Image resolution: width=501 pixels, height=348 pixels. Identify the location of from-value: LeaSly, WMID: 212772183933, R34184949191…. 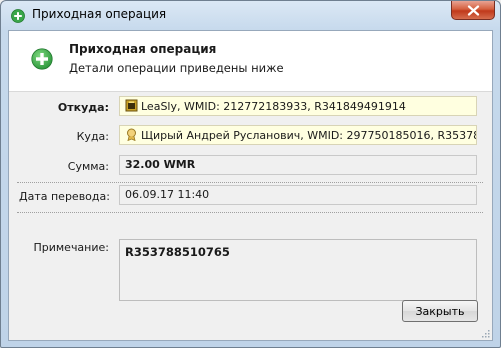
(273, 106).